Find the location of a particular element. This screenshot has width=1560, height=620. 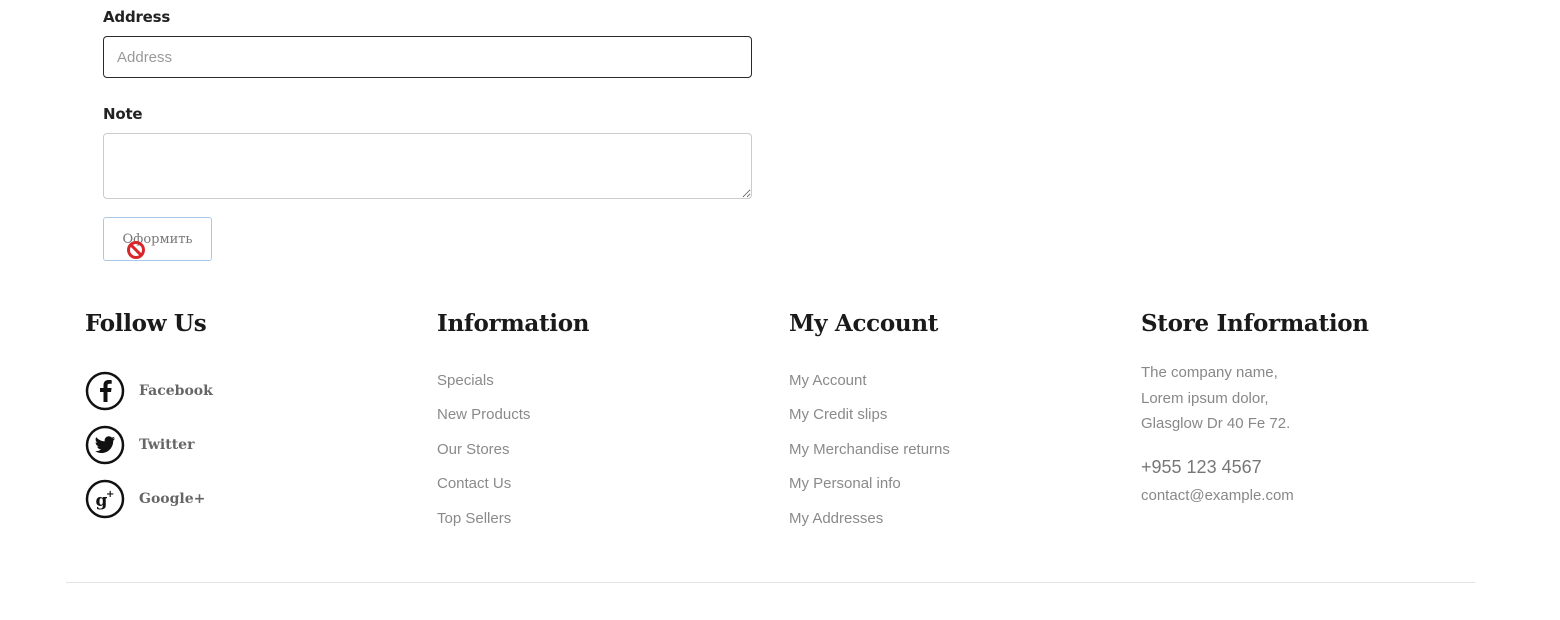

footer-link-personal-info: My Personal info is located at coordinates (845, 483).